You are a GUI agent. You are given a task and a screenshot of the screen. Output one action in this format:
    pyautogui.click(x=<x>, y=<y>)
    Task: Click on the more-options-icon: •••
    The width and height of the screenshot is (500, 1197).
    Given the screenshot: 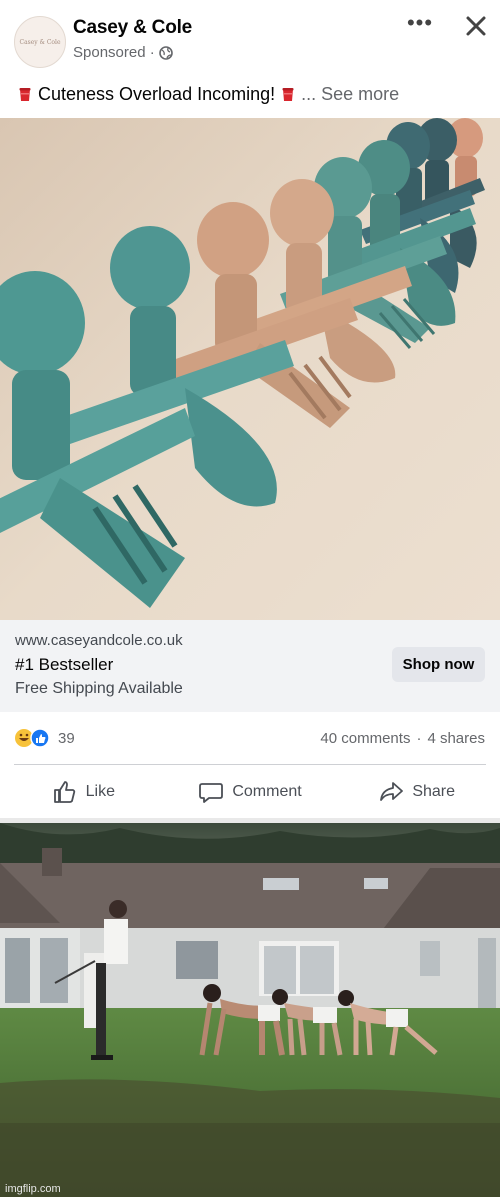 What is the action you would take?
    pyautogui.click(x=420, y=25)
    